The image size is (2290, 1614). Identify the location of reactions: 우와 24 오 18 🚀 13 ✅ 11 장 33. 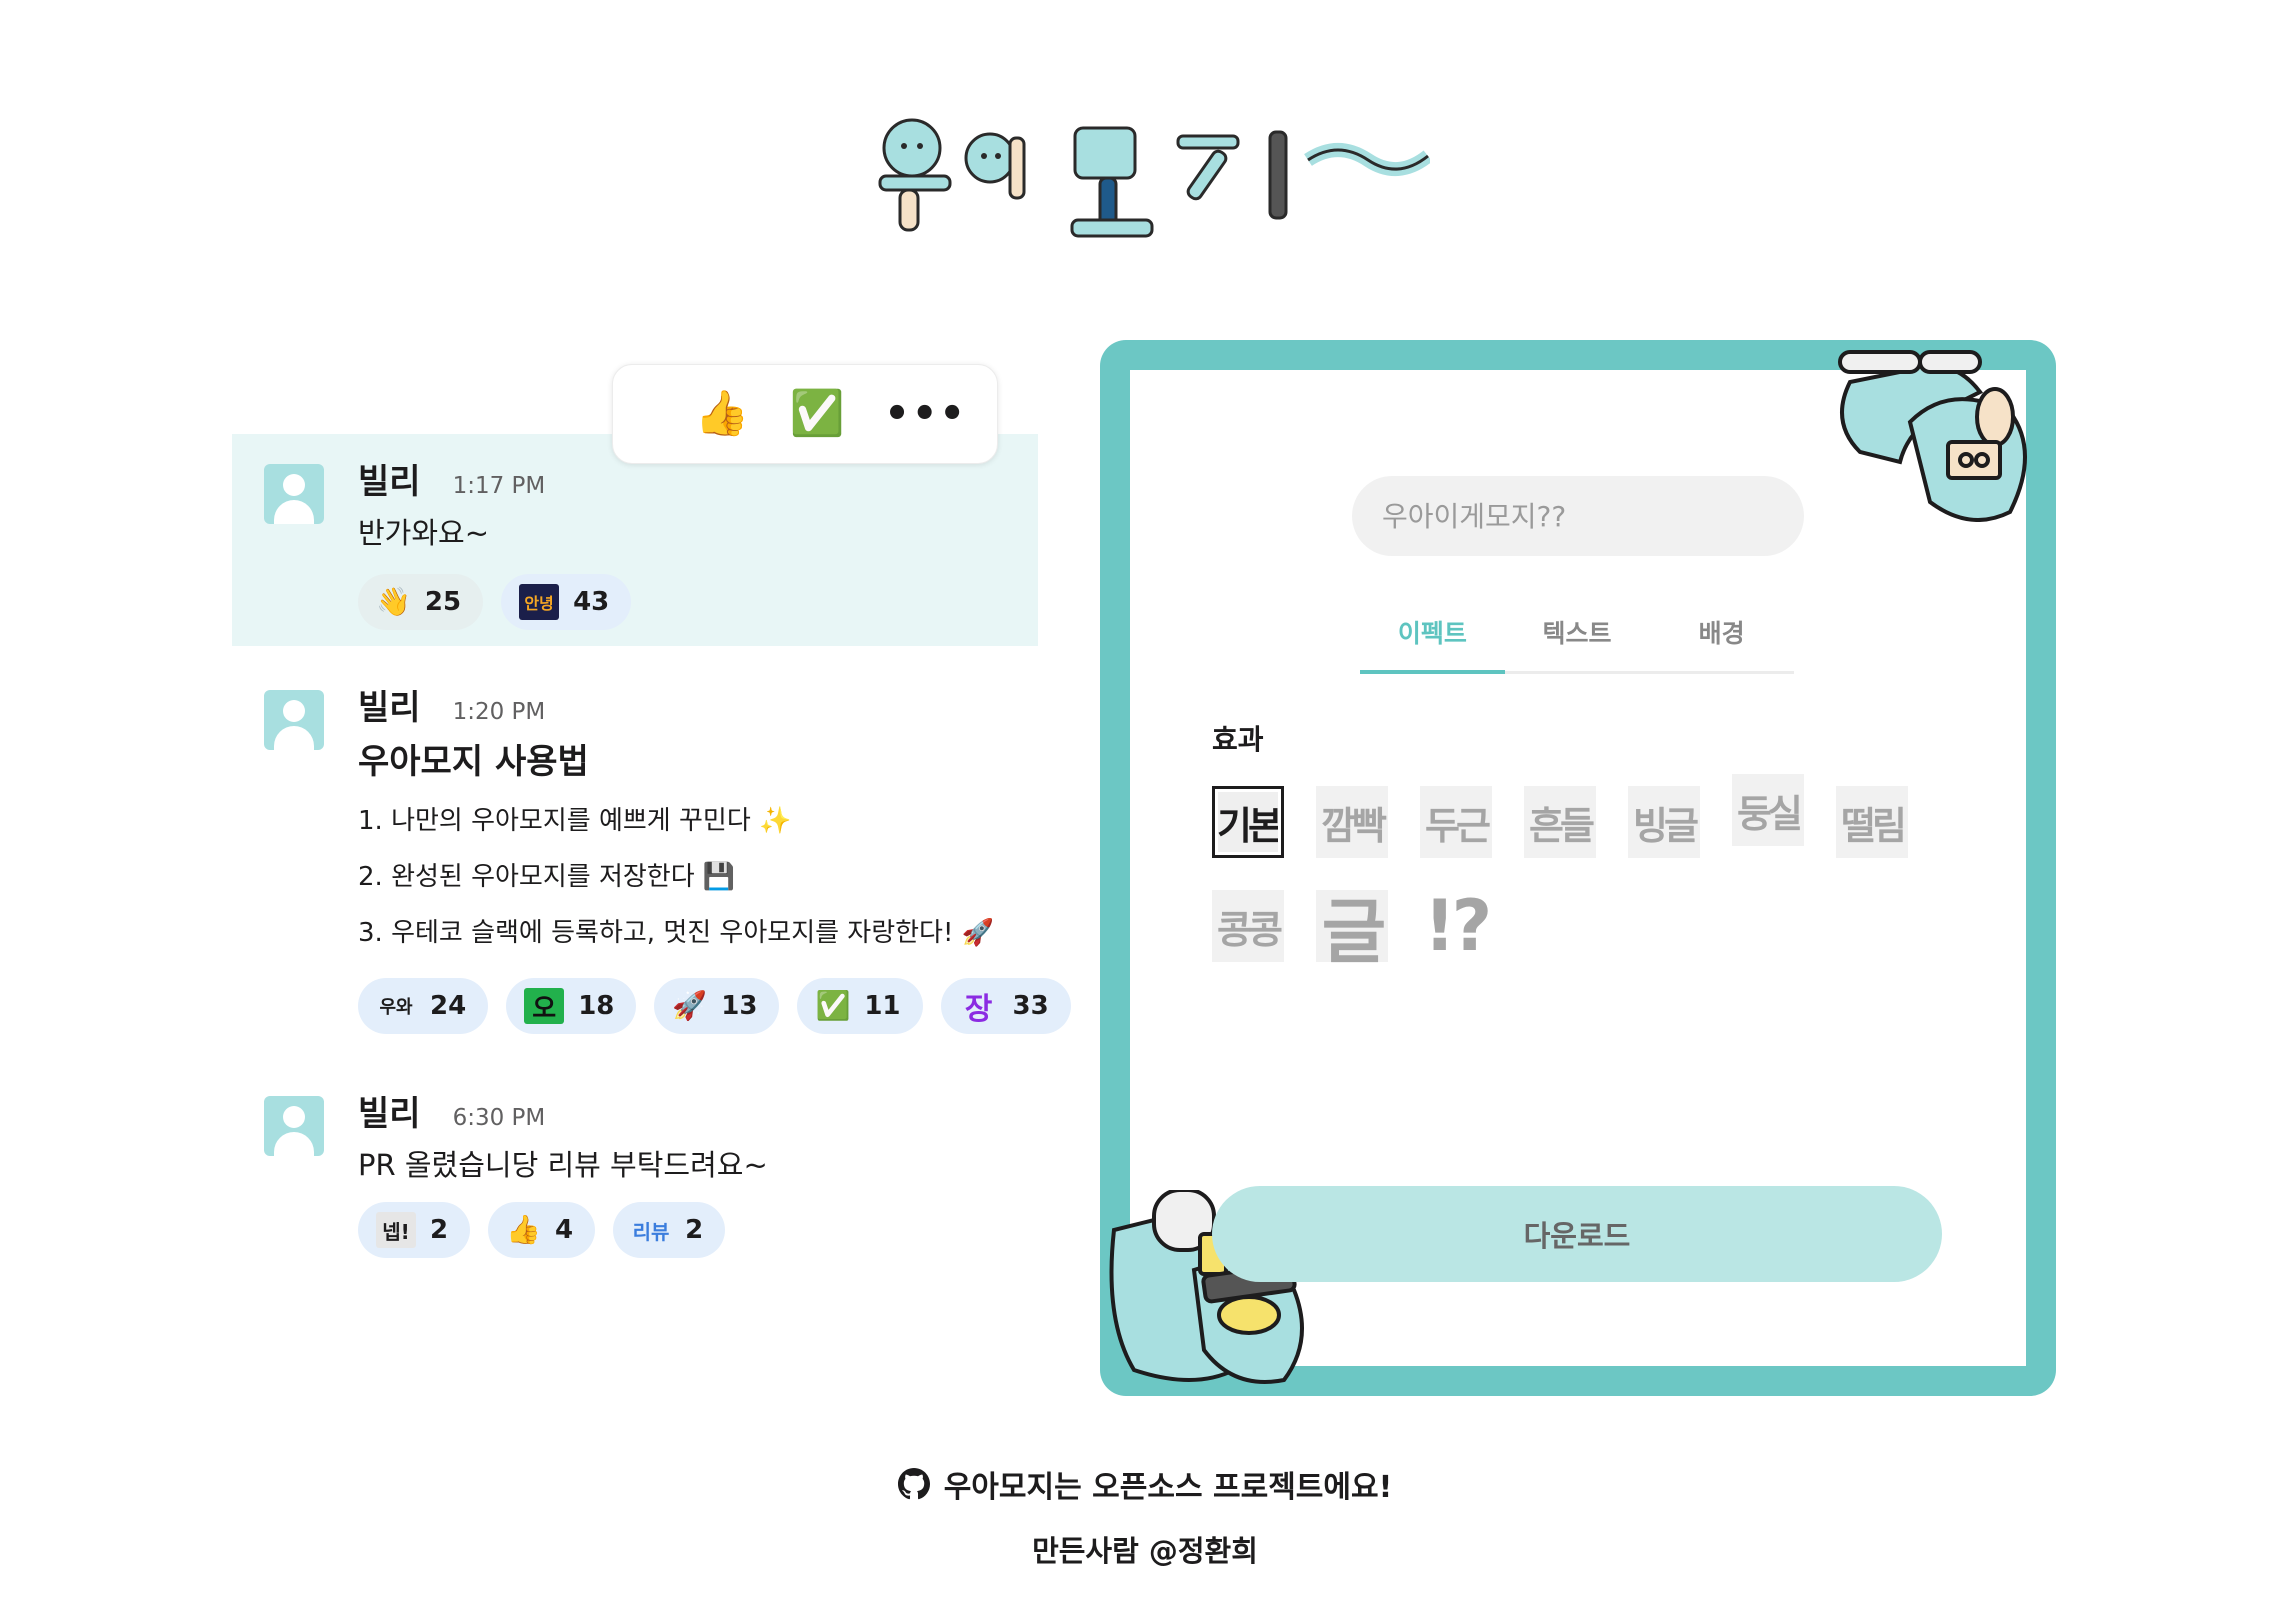
(714, 1006).